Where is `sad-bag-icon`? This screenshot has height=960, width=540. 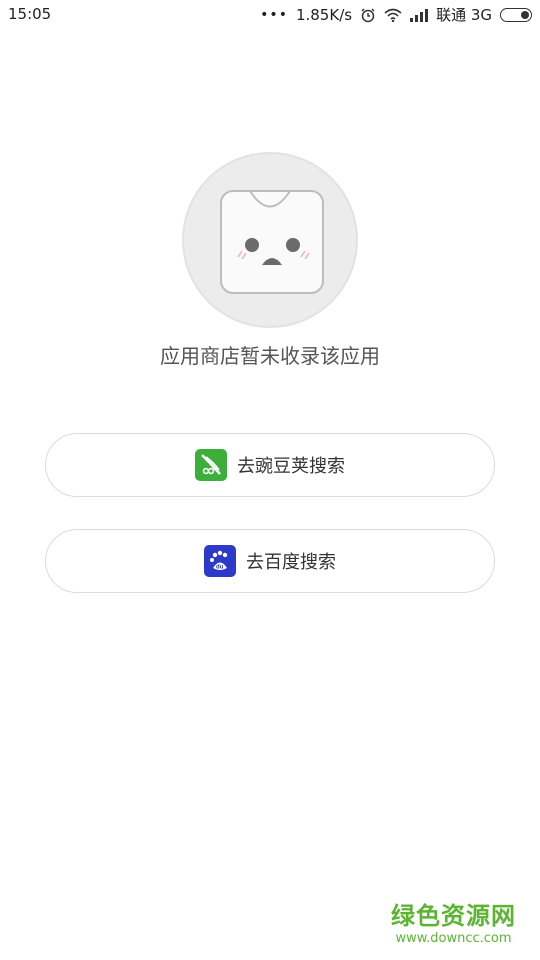
sad-bag-icon is located at coordinates (272, 242).